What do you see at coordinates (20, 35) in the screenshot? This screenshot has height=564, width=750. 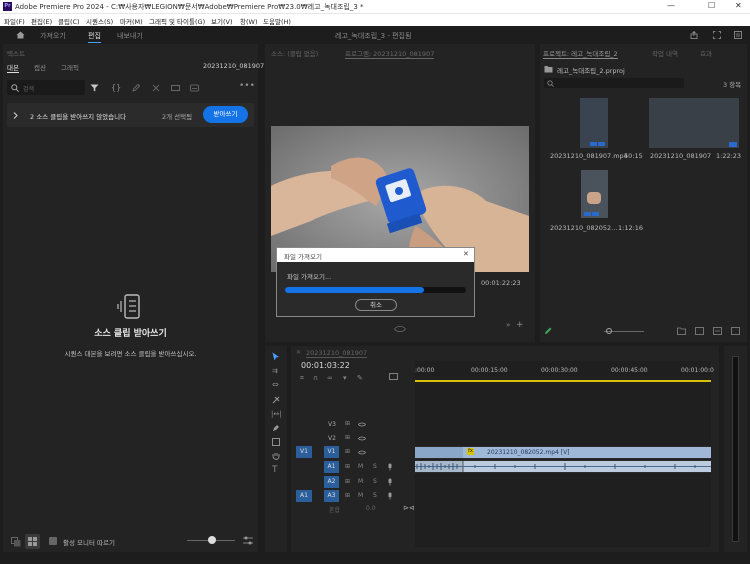 I see `home-icon` at bounding box center [20, 35].